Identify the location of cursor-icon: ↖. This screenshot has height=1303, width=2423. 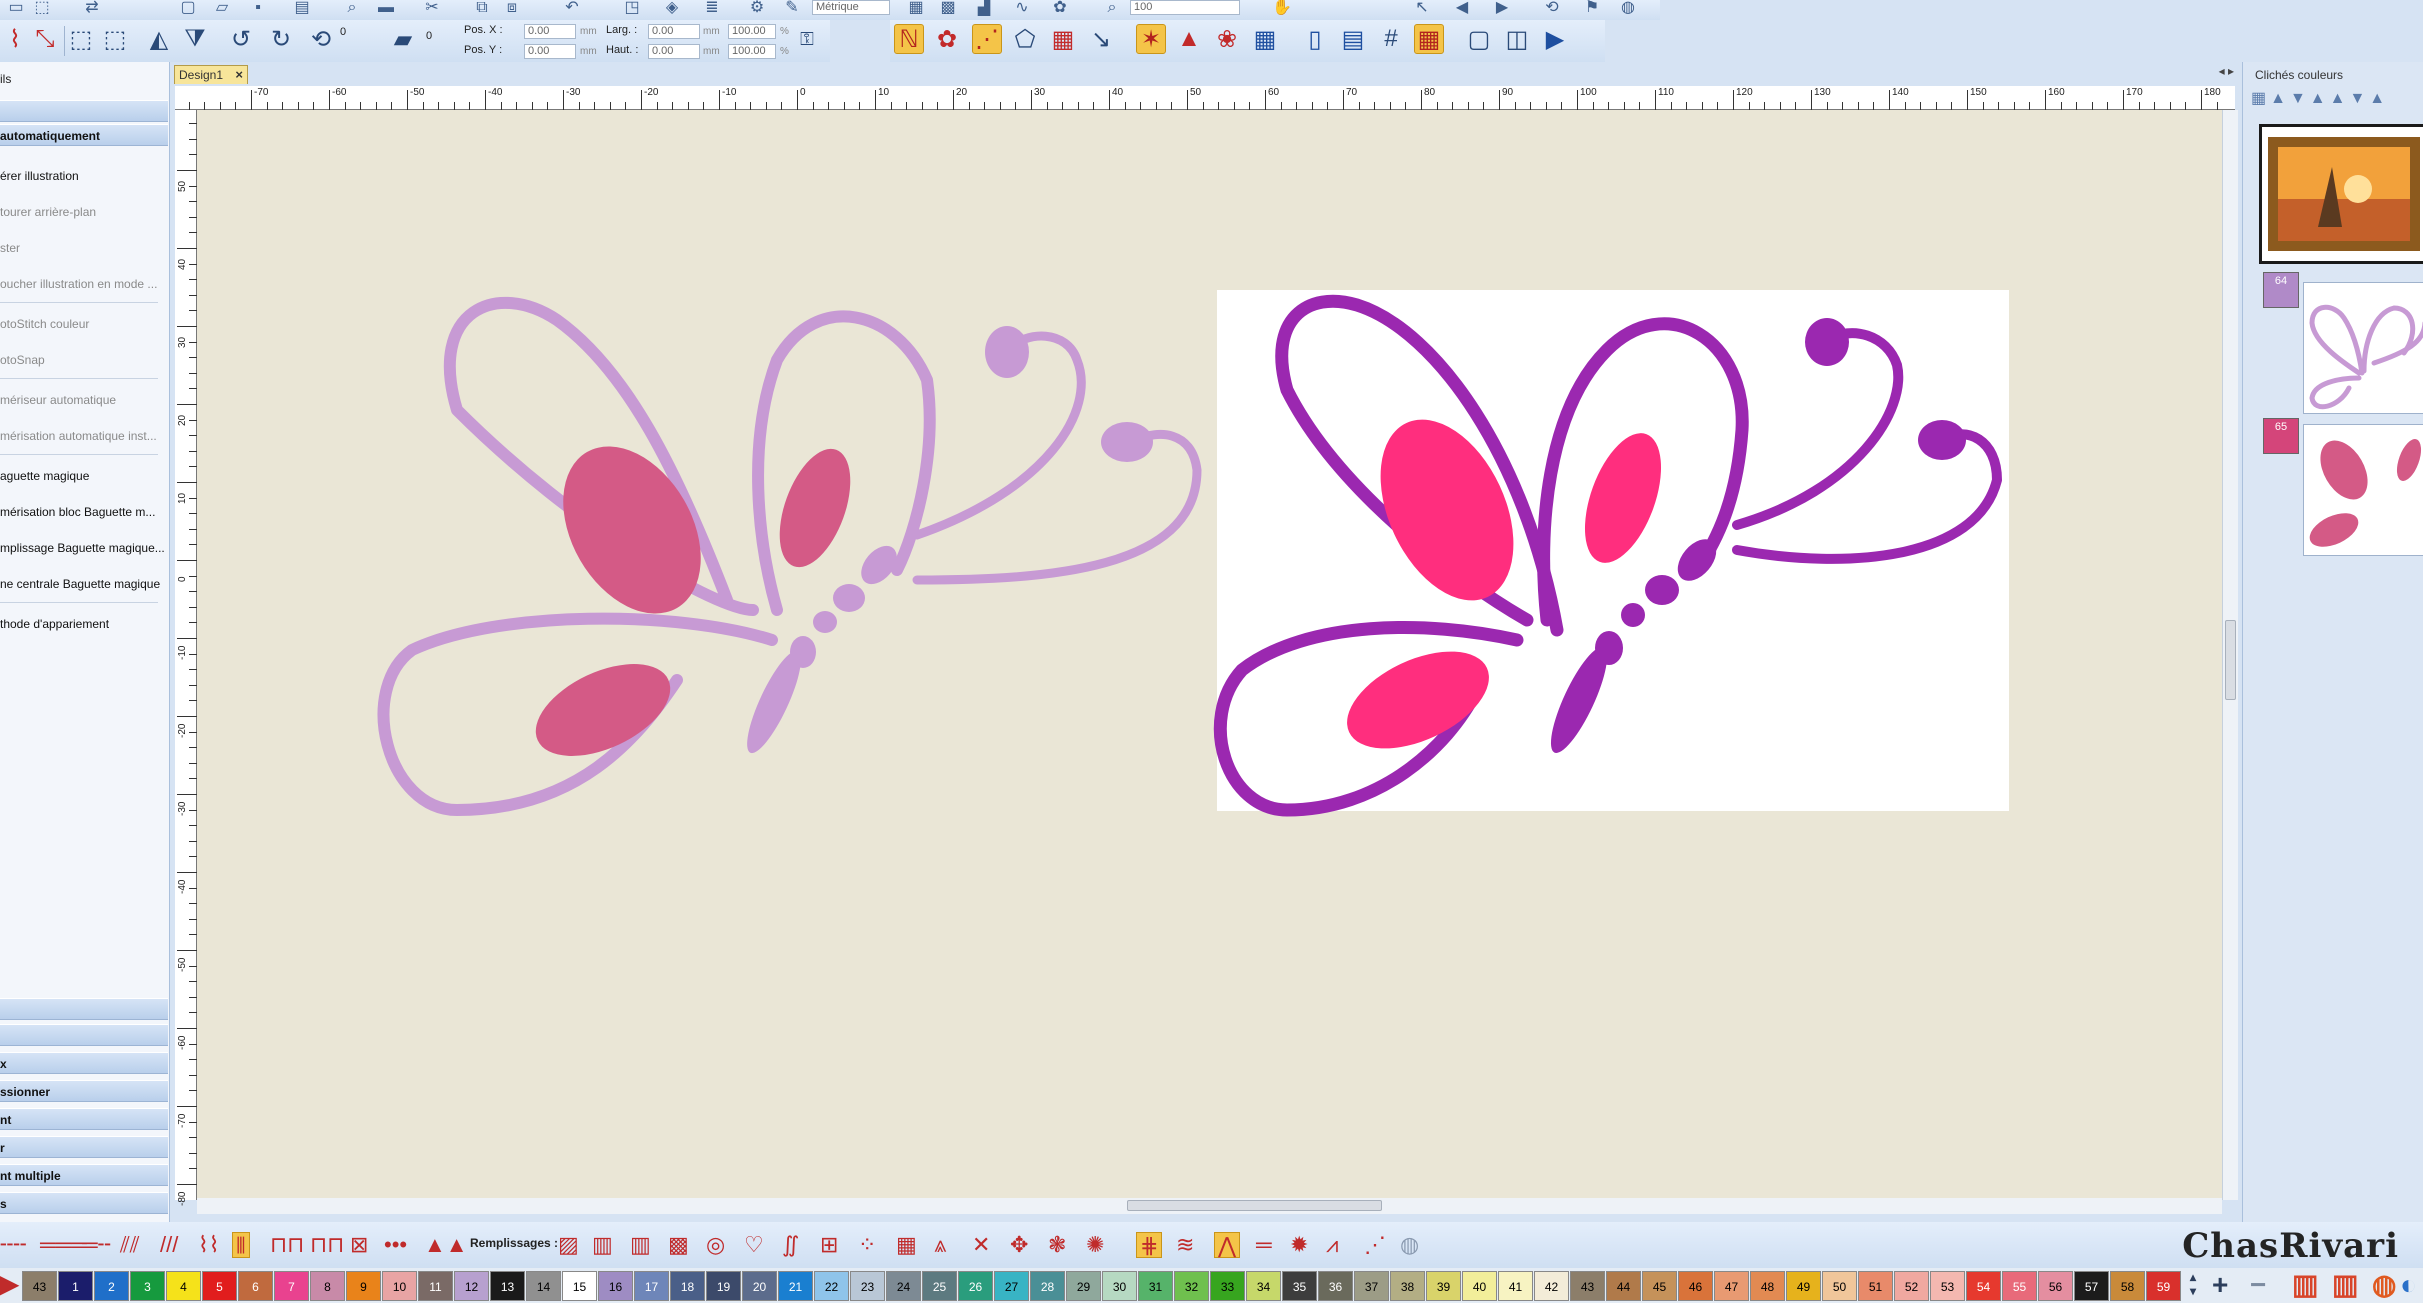
(1422, 8).